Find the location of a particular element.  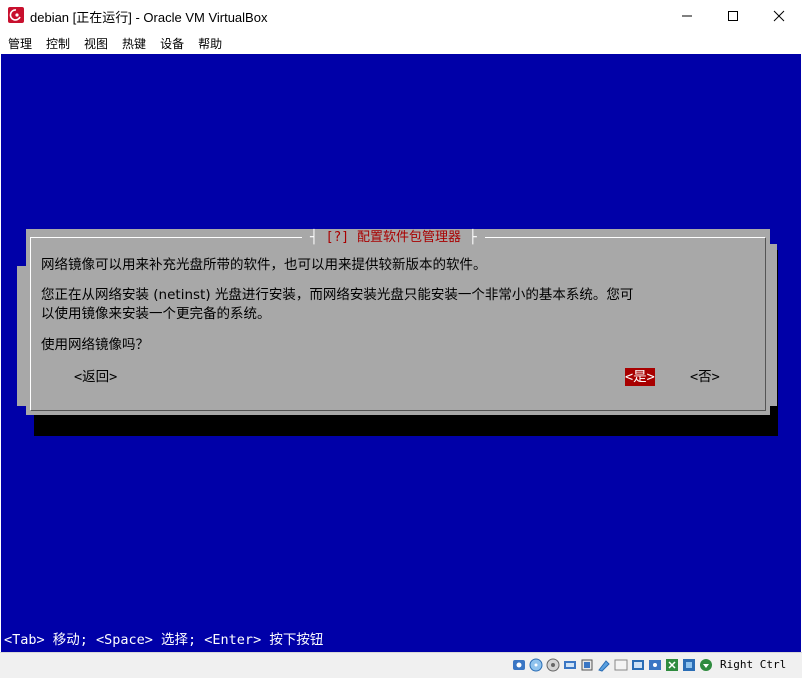

keyboard-arrow-icon is located at coordinates (705, 664).